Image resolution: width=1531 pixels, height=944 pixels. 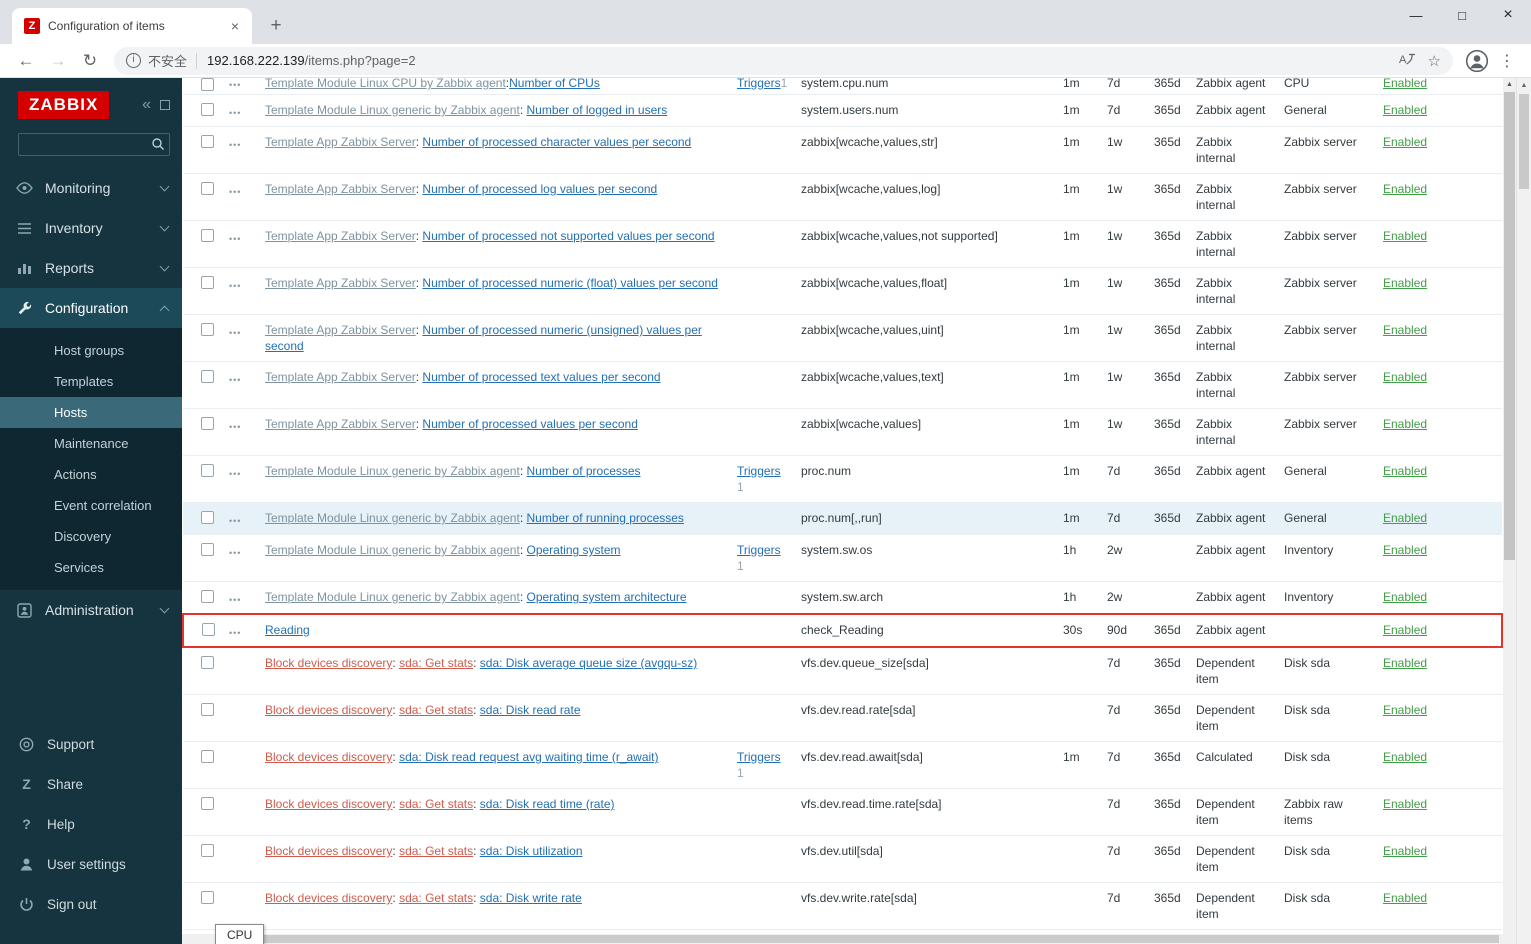 I want to click on content-horizontal-scrollbar, so click(x=842, y=939).